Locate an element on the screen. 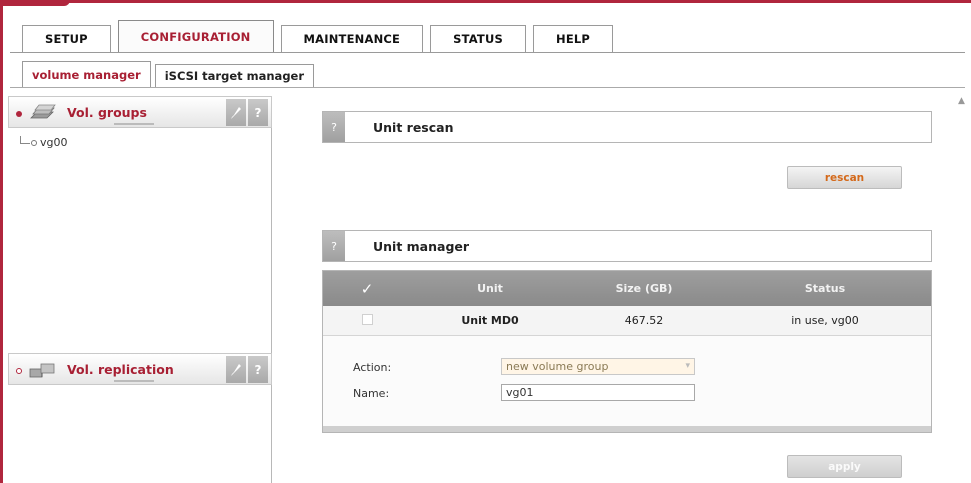 The height and width of the screenshot is (483, 971). vol-replication-header: Vol. replication ? is located at coordinates (140, 369).